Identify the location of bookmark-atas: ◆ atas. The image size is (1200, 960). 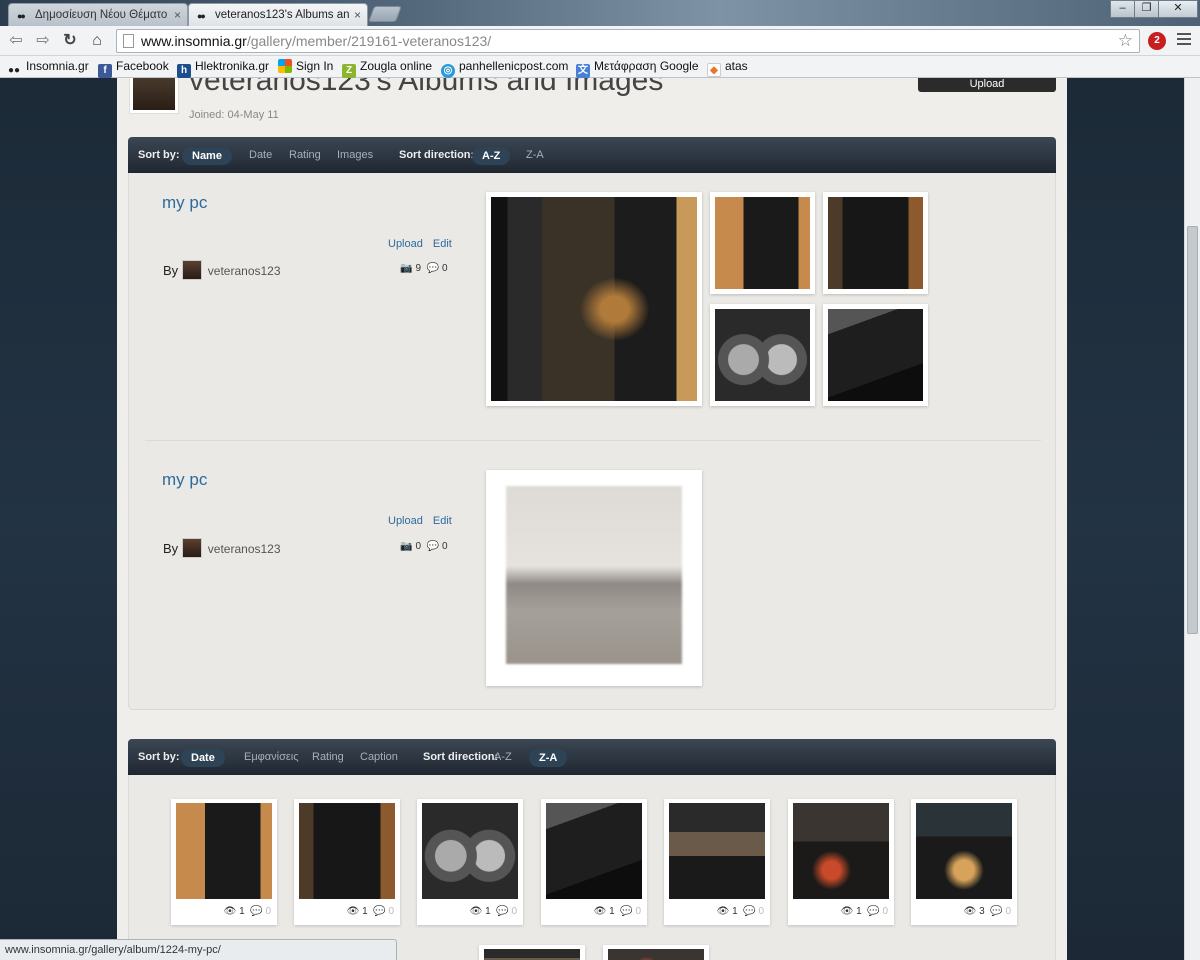
(727, 68).